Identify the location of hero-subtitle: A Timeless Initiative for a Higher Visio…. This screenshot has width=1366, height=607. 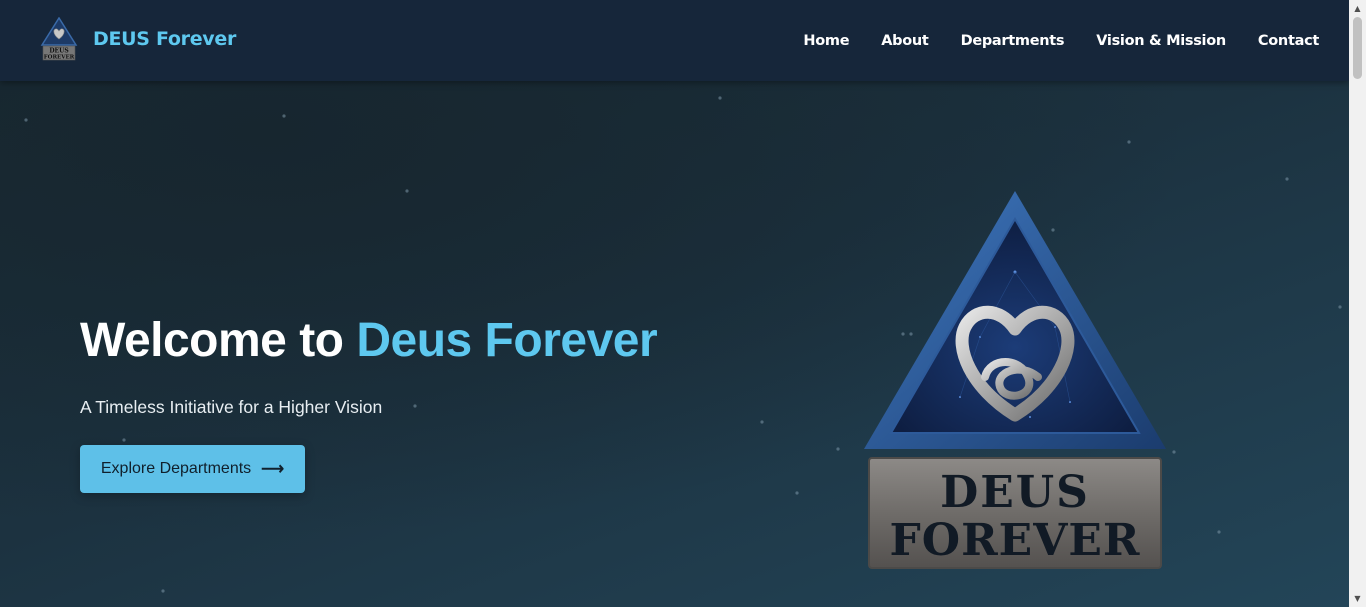
(231, 407).